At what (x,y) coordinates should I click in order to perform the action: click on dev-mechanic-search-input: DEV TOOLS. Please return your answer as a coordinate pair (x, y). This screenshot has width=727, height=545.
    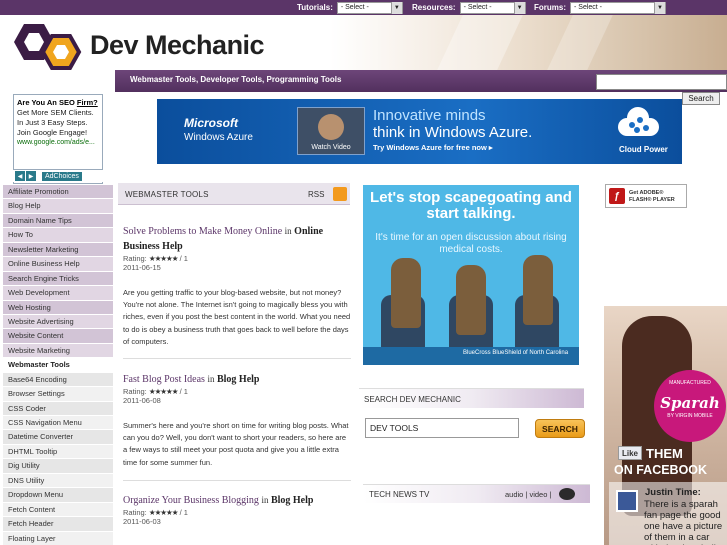
    Looking at the image, I should click on (442, 428).